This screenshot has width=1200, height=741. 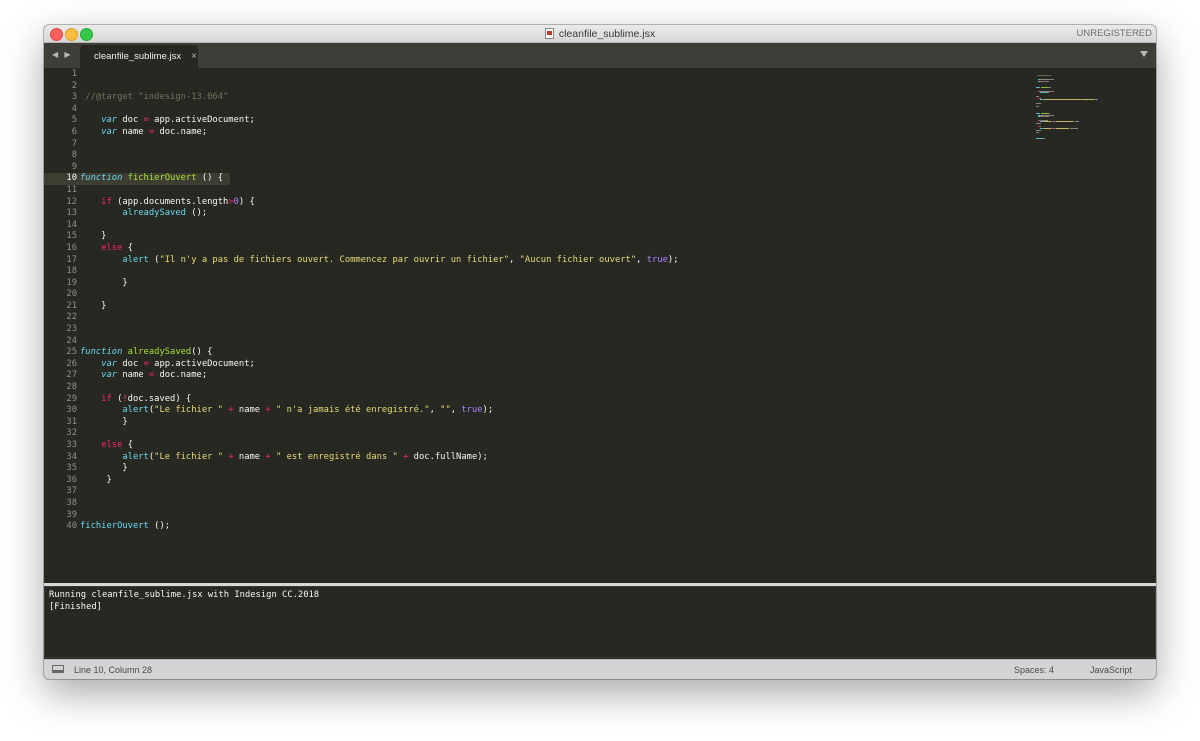 What do you see at coordinates (336, 456) in the screenshot?
I see `code-token: " est enregistré dans "` at bounding box center [336, 456].